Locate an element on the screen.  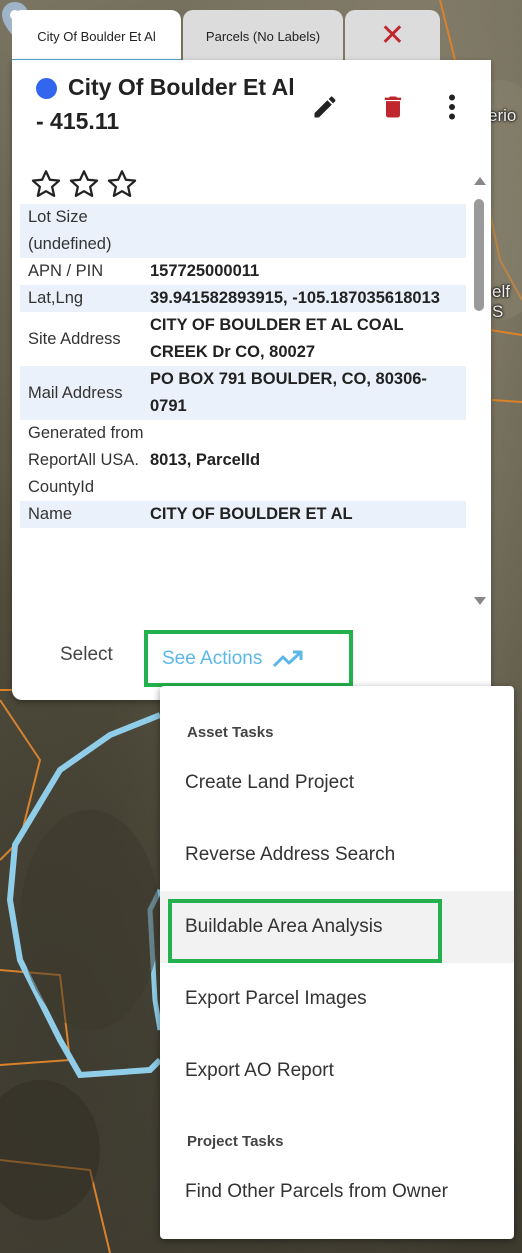
menu-section-asset-tasks: Asset Tasks is located at coordinates (230, 732).